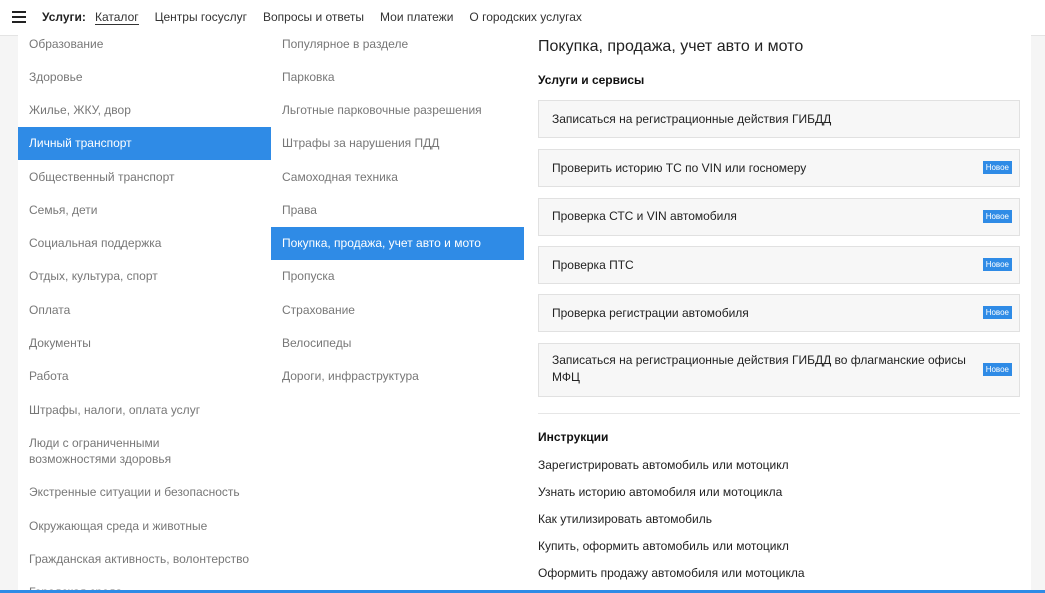 The height and width of the screenshot is (593, 1045). What do you see at coordinates (144, 177) in the screenshot?
I see `category-item: Общественный транспорт` at bounding box center [144, 177].